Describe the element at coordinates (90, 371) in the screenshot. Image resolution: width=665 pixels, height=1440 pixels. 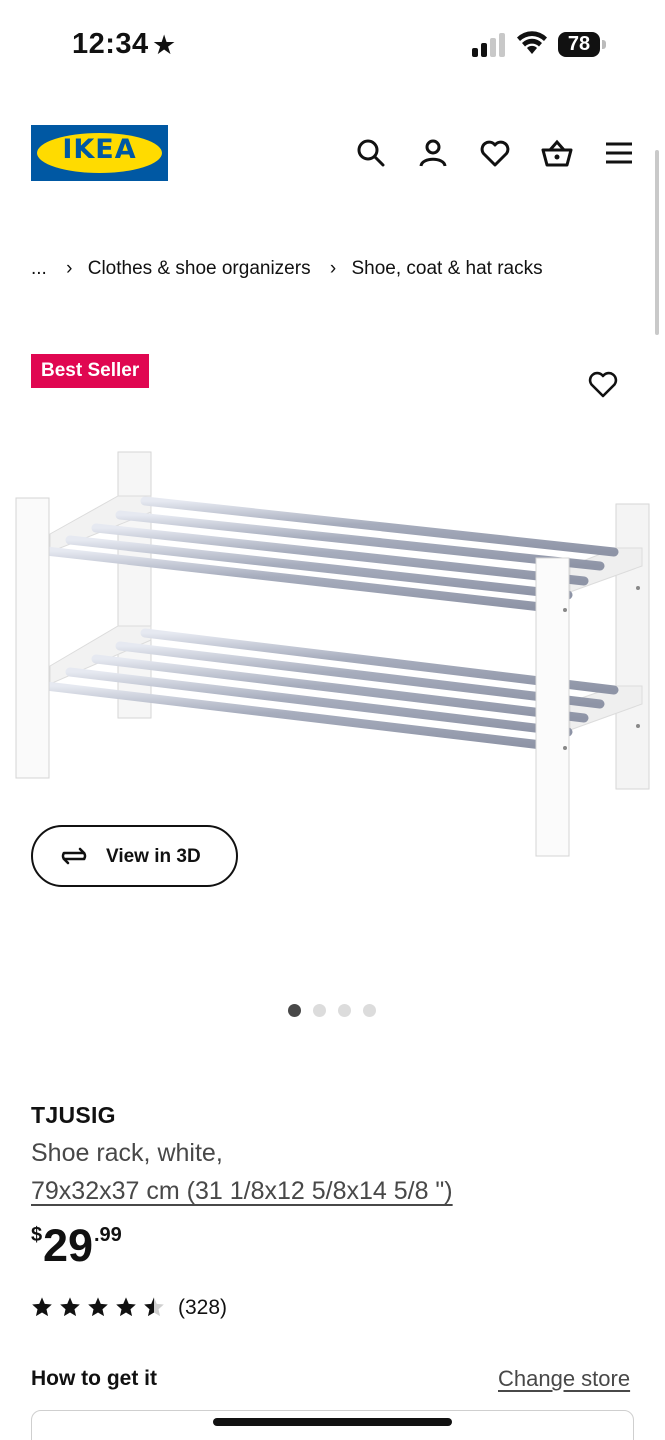
I see `best-seller-badge: Best Seller` at that location.